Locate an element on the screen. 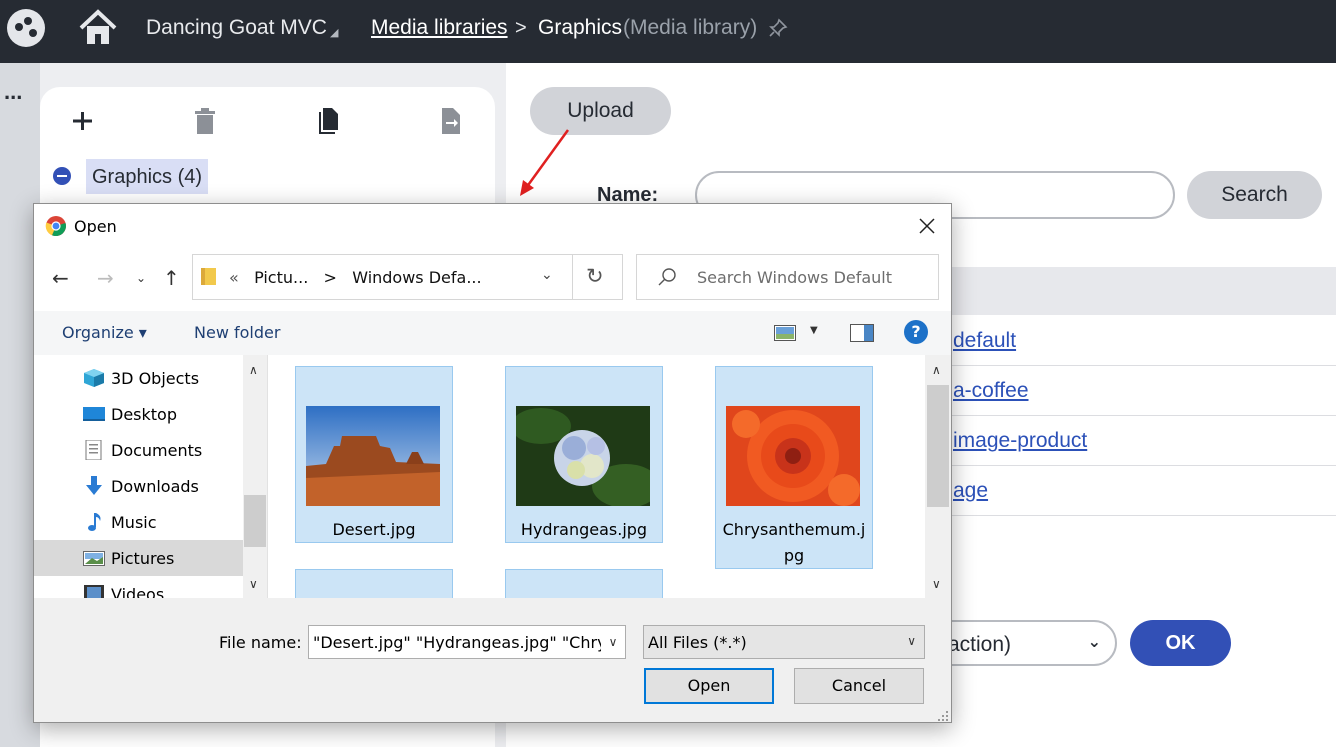 The width and height of the screenshot is (1336, 747). ok-button: OK is located at coordinates (1180, 643).